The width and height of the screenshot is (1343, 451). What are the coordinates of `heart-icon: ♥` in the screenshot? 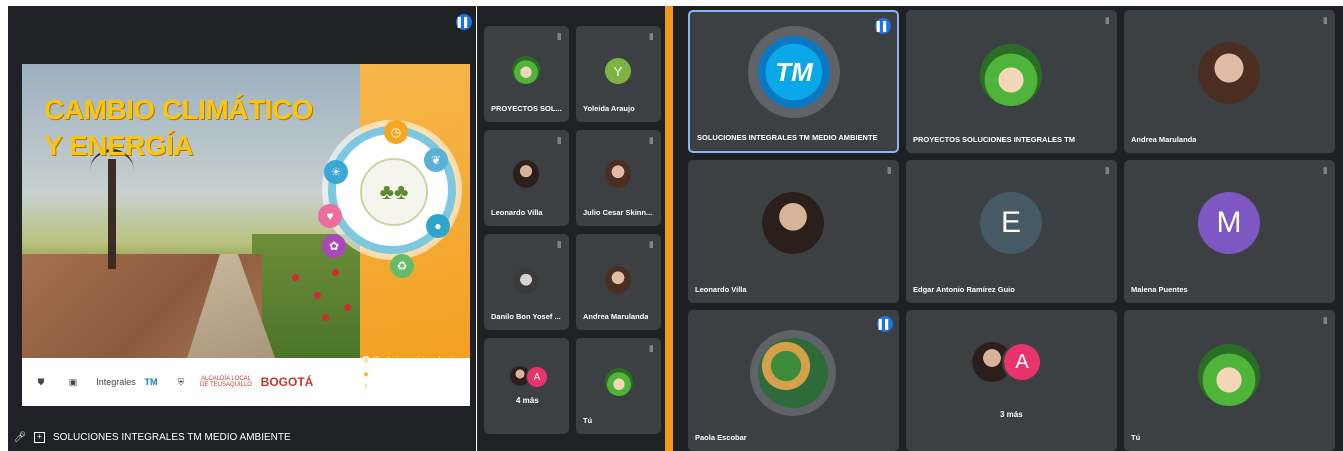 It's located at (330, 216).